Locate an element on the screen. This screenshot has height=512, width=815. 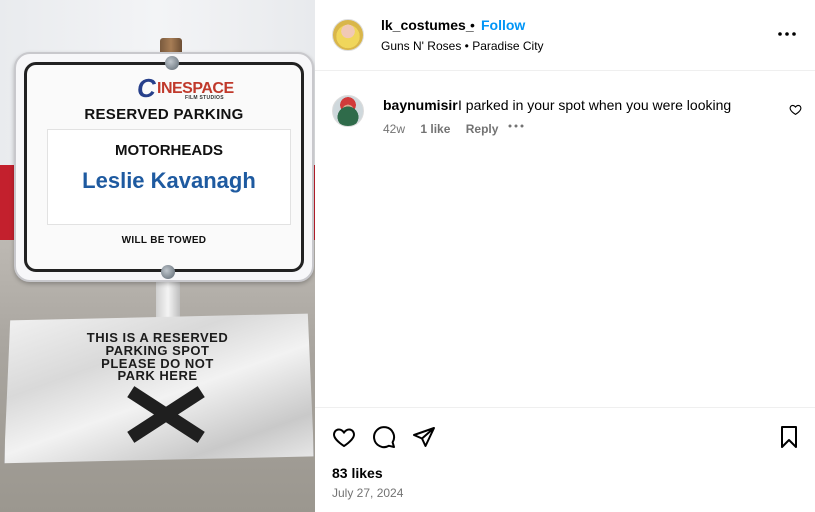
comment-icon is located at coordinates (384, 437).